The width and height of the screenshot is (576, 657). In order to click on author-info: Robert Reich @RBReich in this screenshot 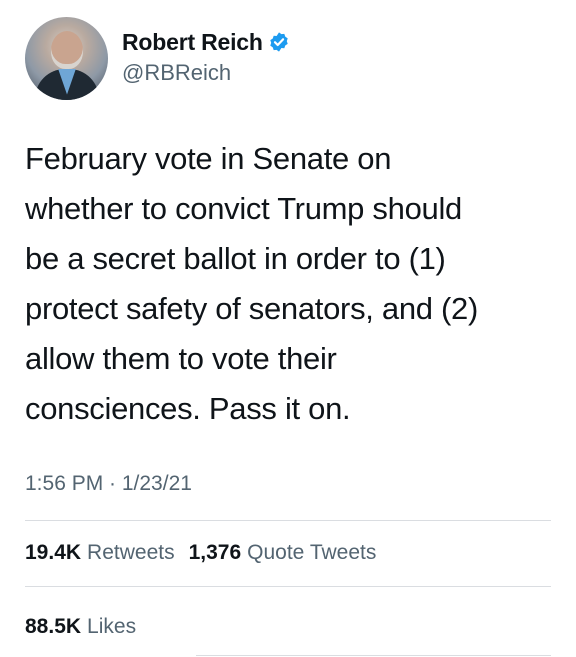, I will do `click(206, 58)`.